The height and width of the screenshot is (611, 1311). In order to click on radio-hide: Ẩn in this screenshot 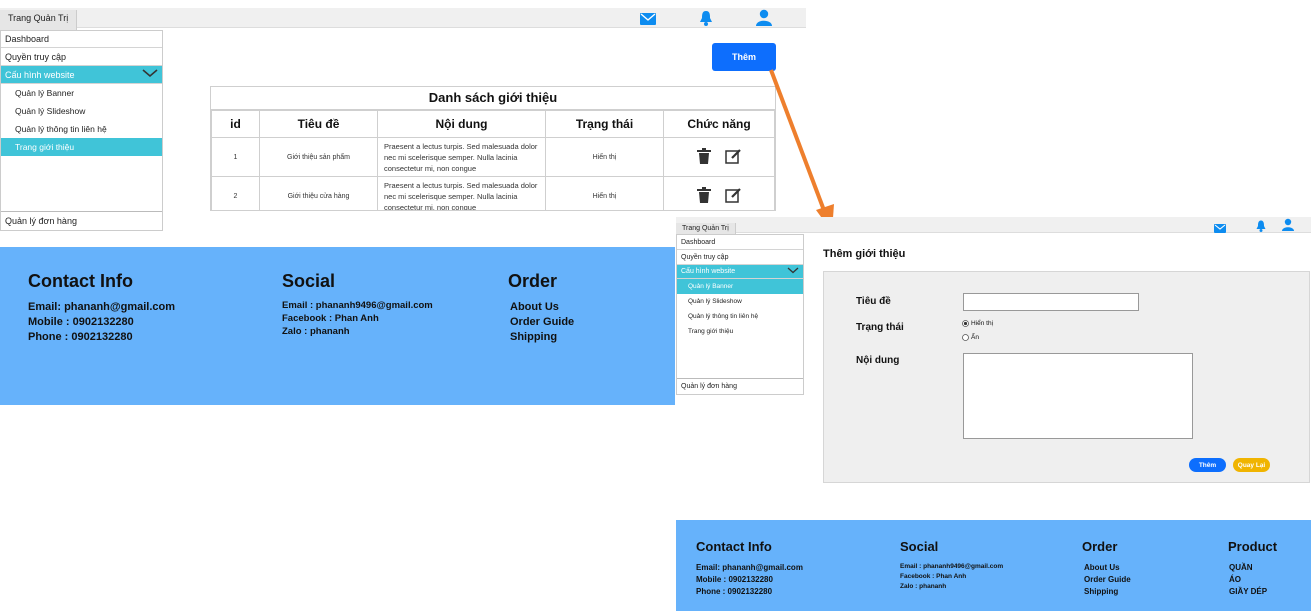, I will do `click(970, 337)`.